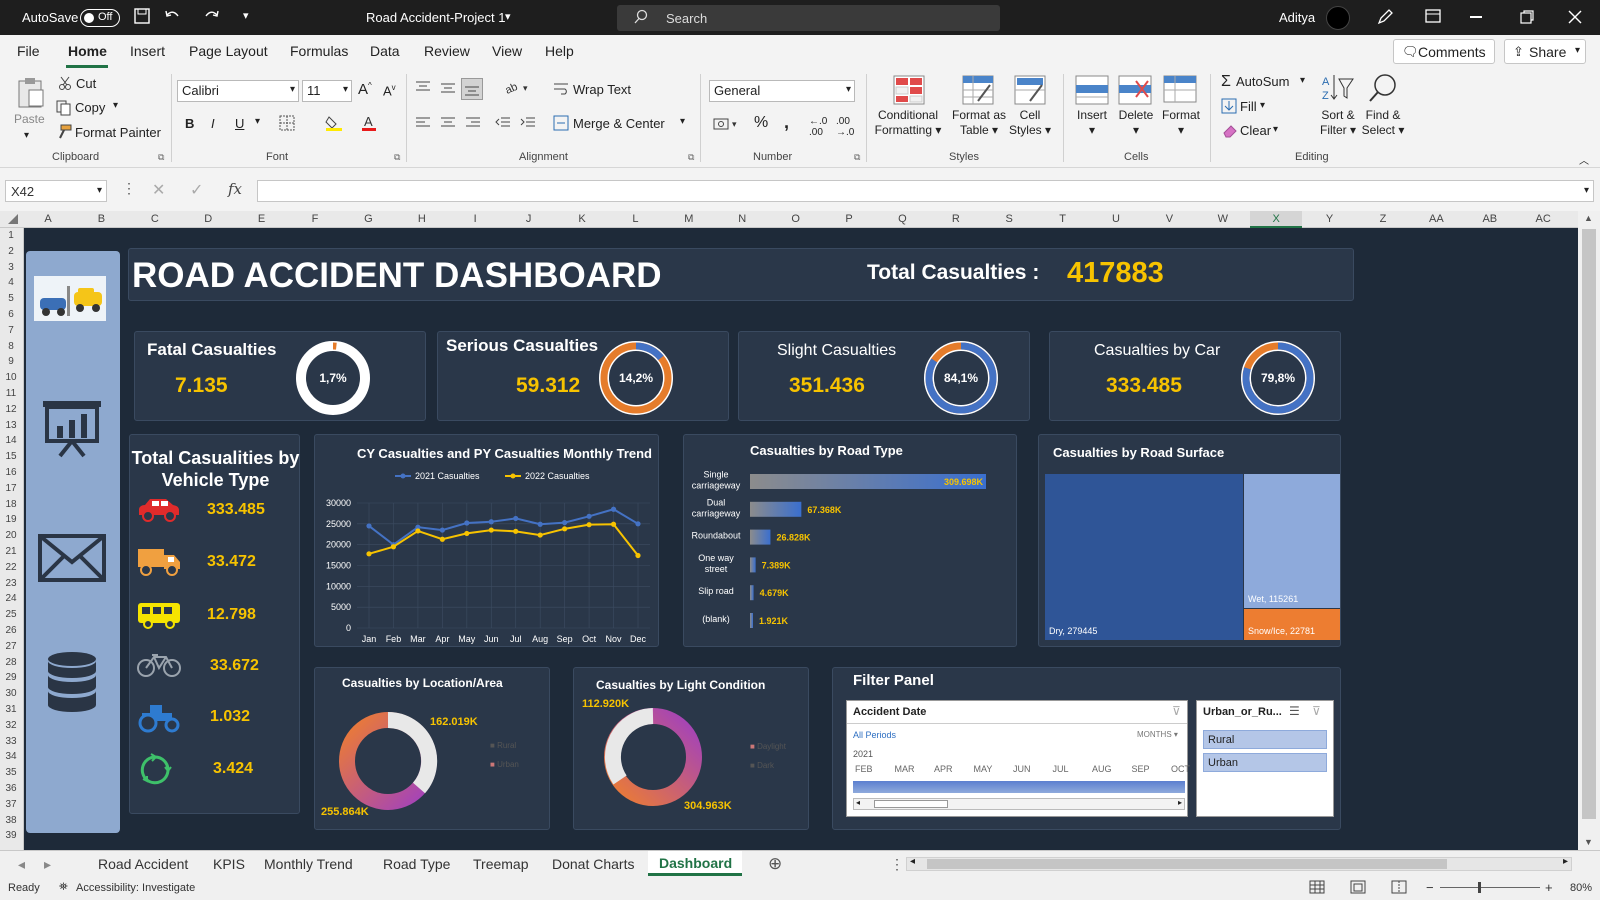  What do you see at coordinates (11, 235) in the screenshot?
I see `row-header: 1` at bounding box center [11, 235].